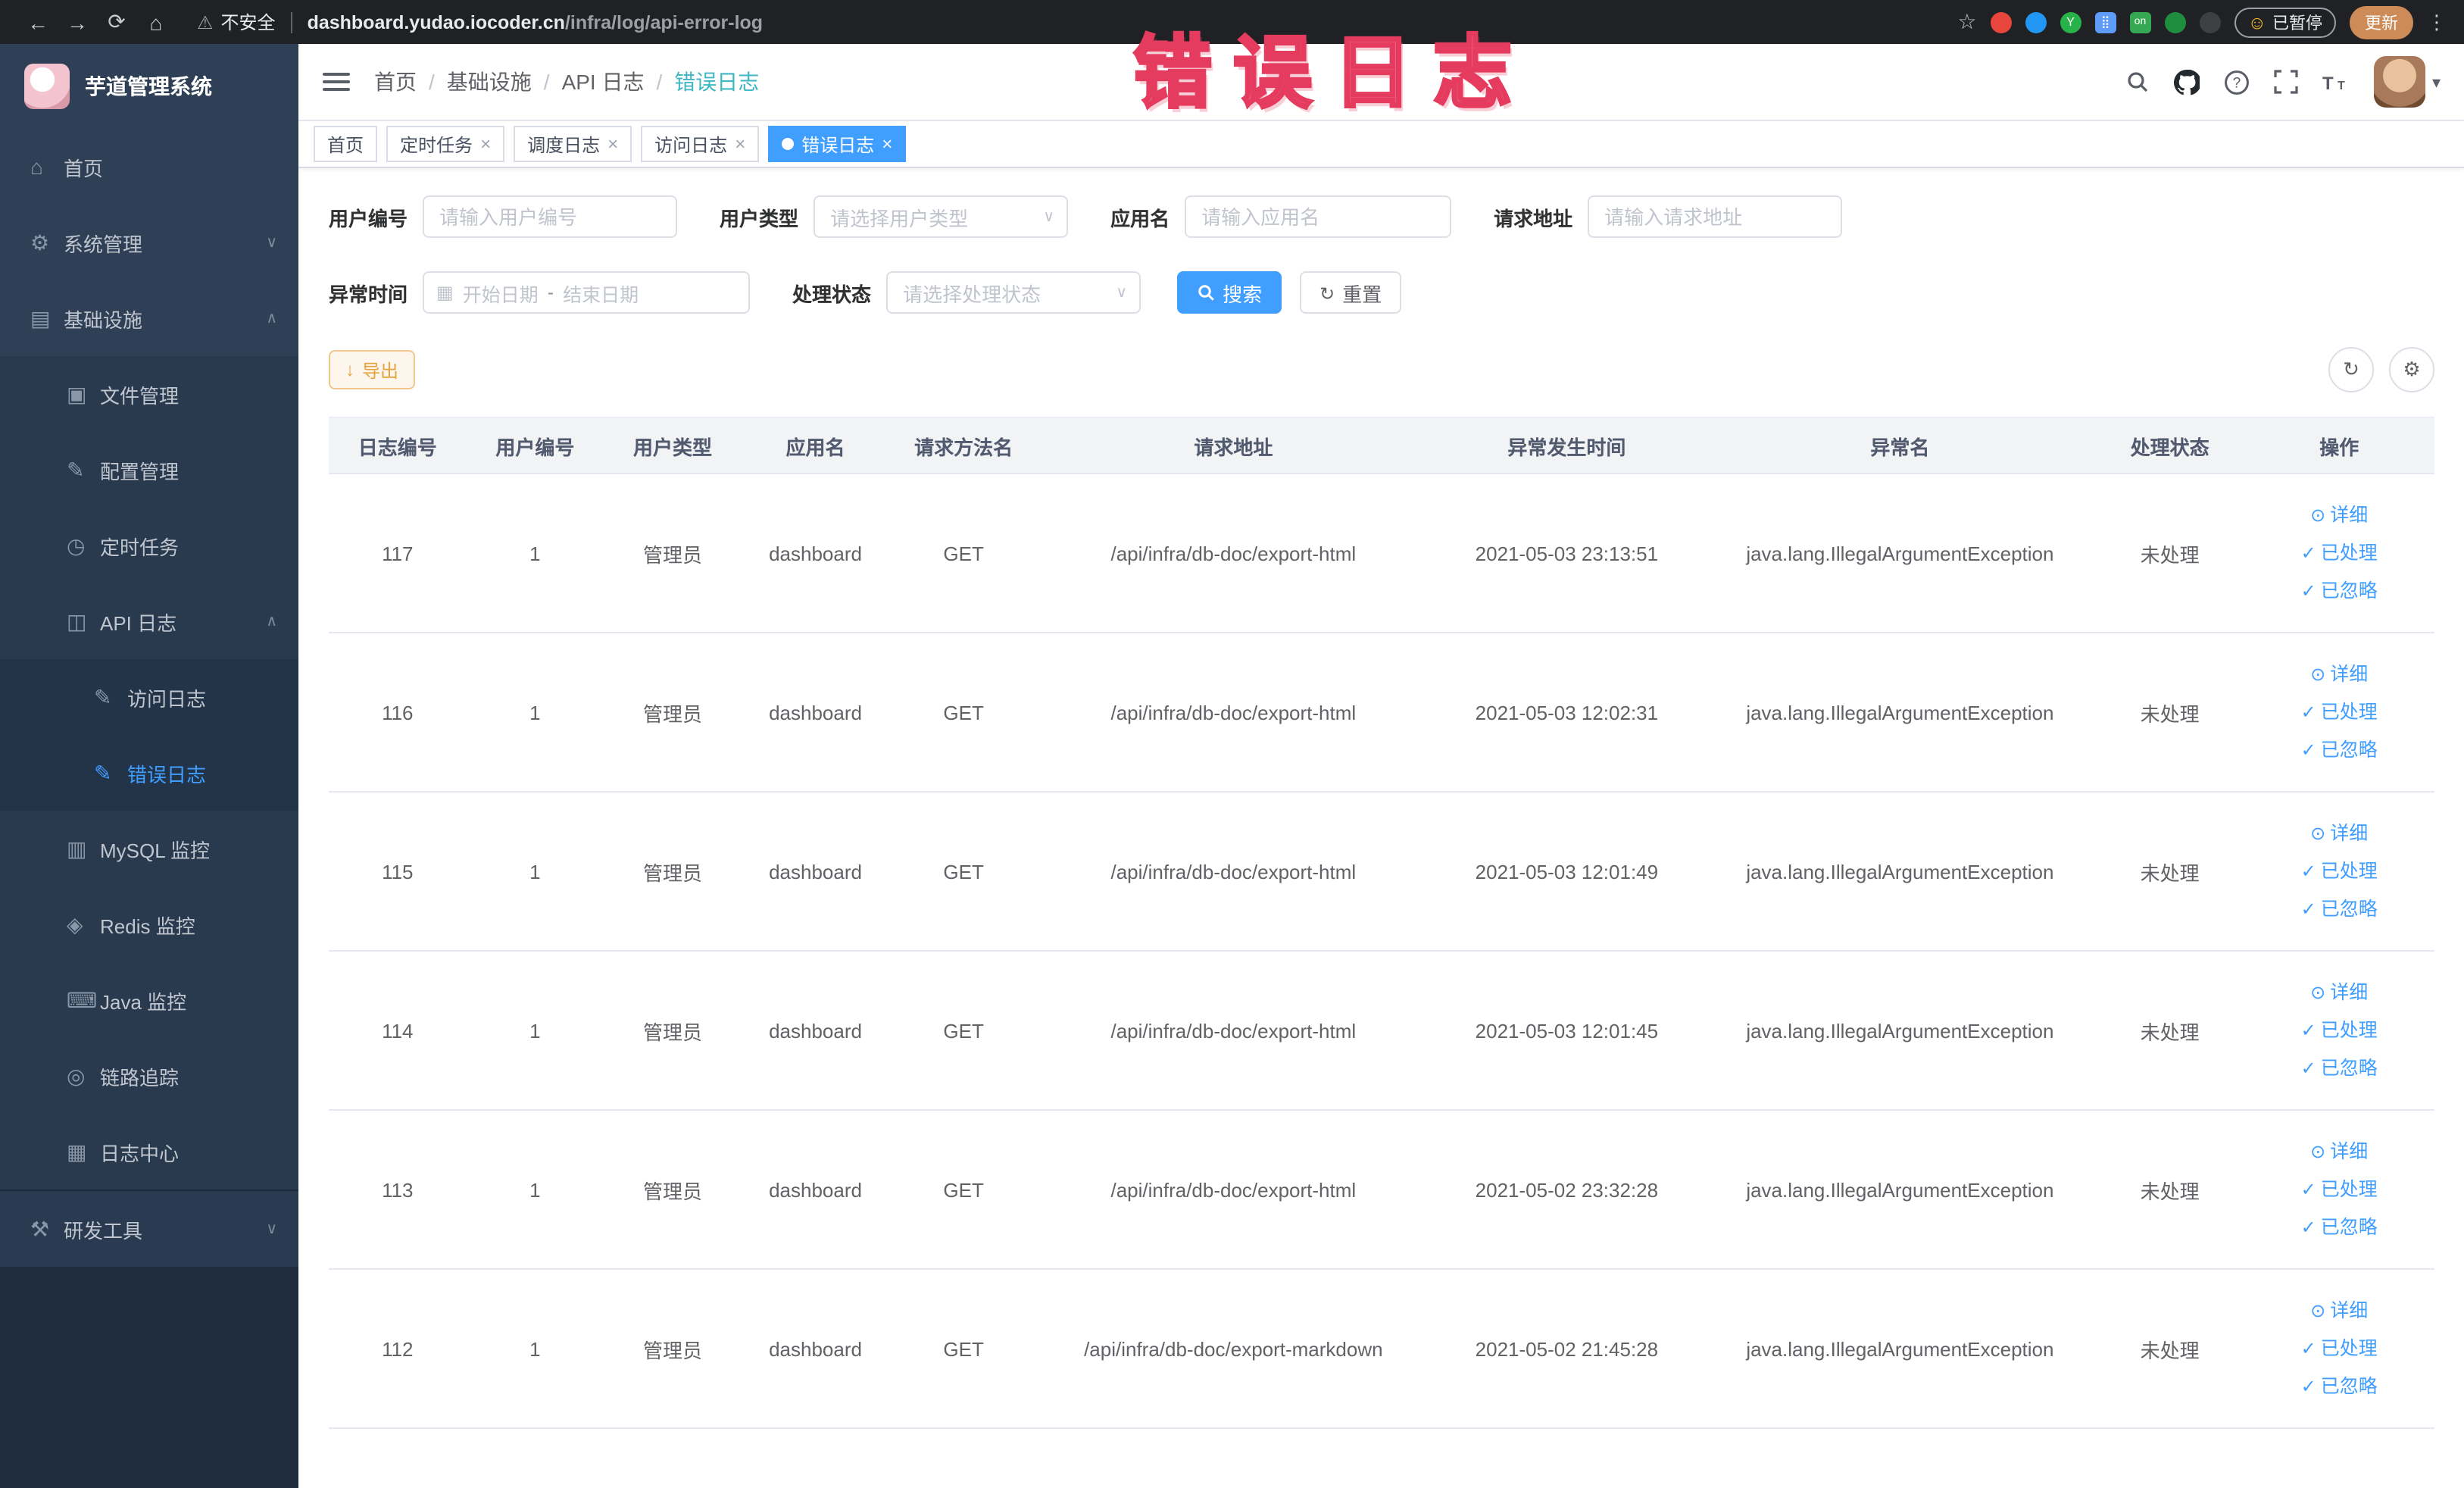 This screenshot has height=1488, width=2464. I want to click on sidebar-item-tracing: 链路追踪, so click(149, 1076).